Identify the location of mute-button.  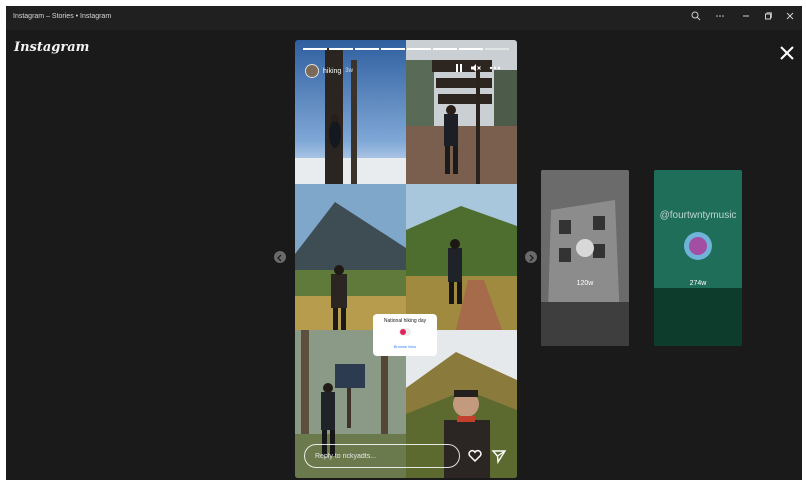
(476, 69).